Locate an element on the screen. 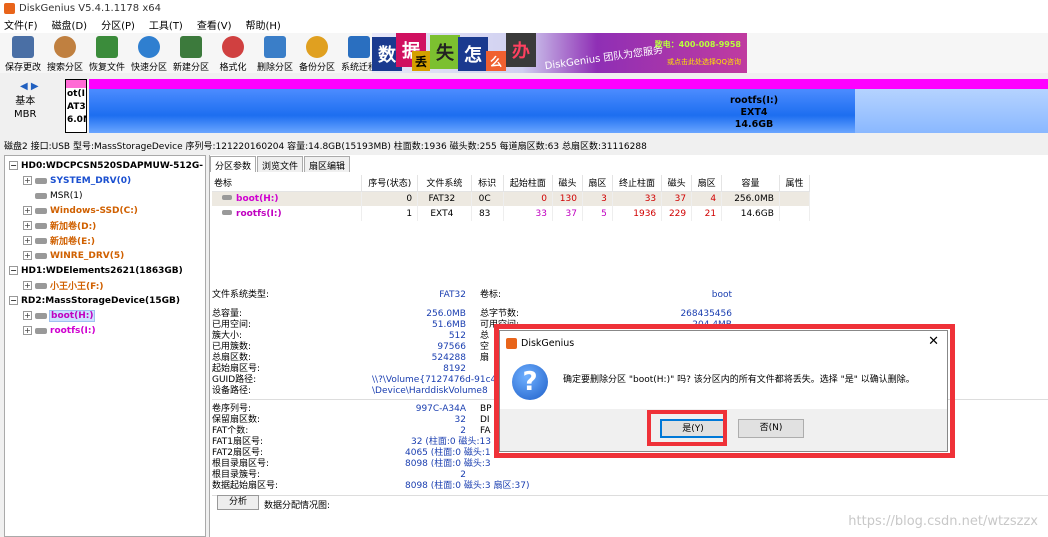 This screenshot has height=537, width=1048. tree-partition-windows-ssd: + Windows-SSD(C:) is located at coordinates (80, 210).